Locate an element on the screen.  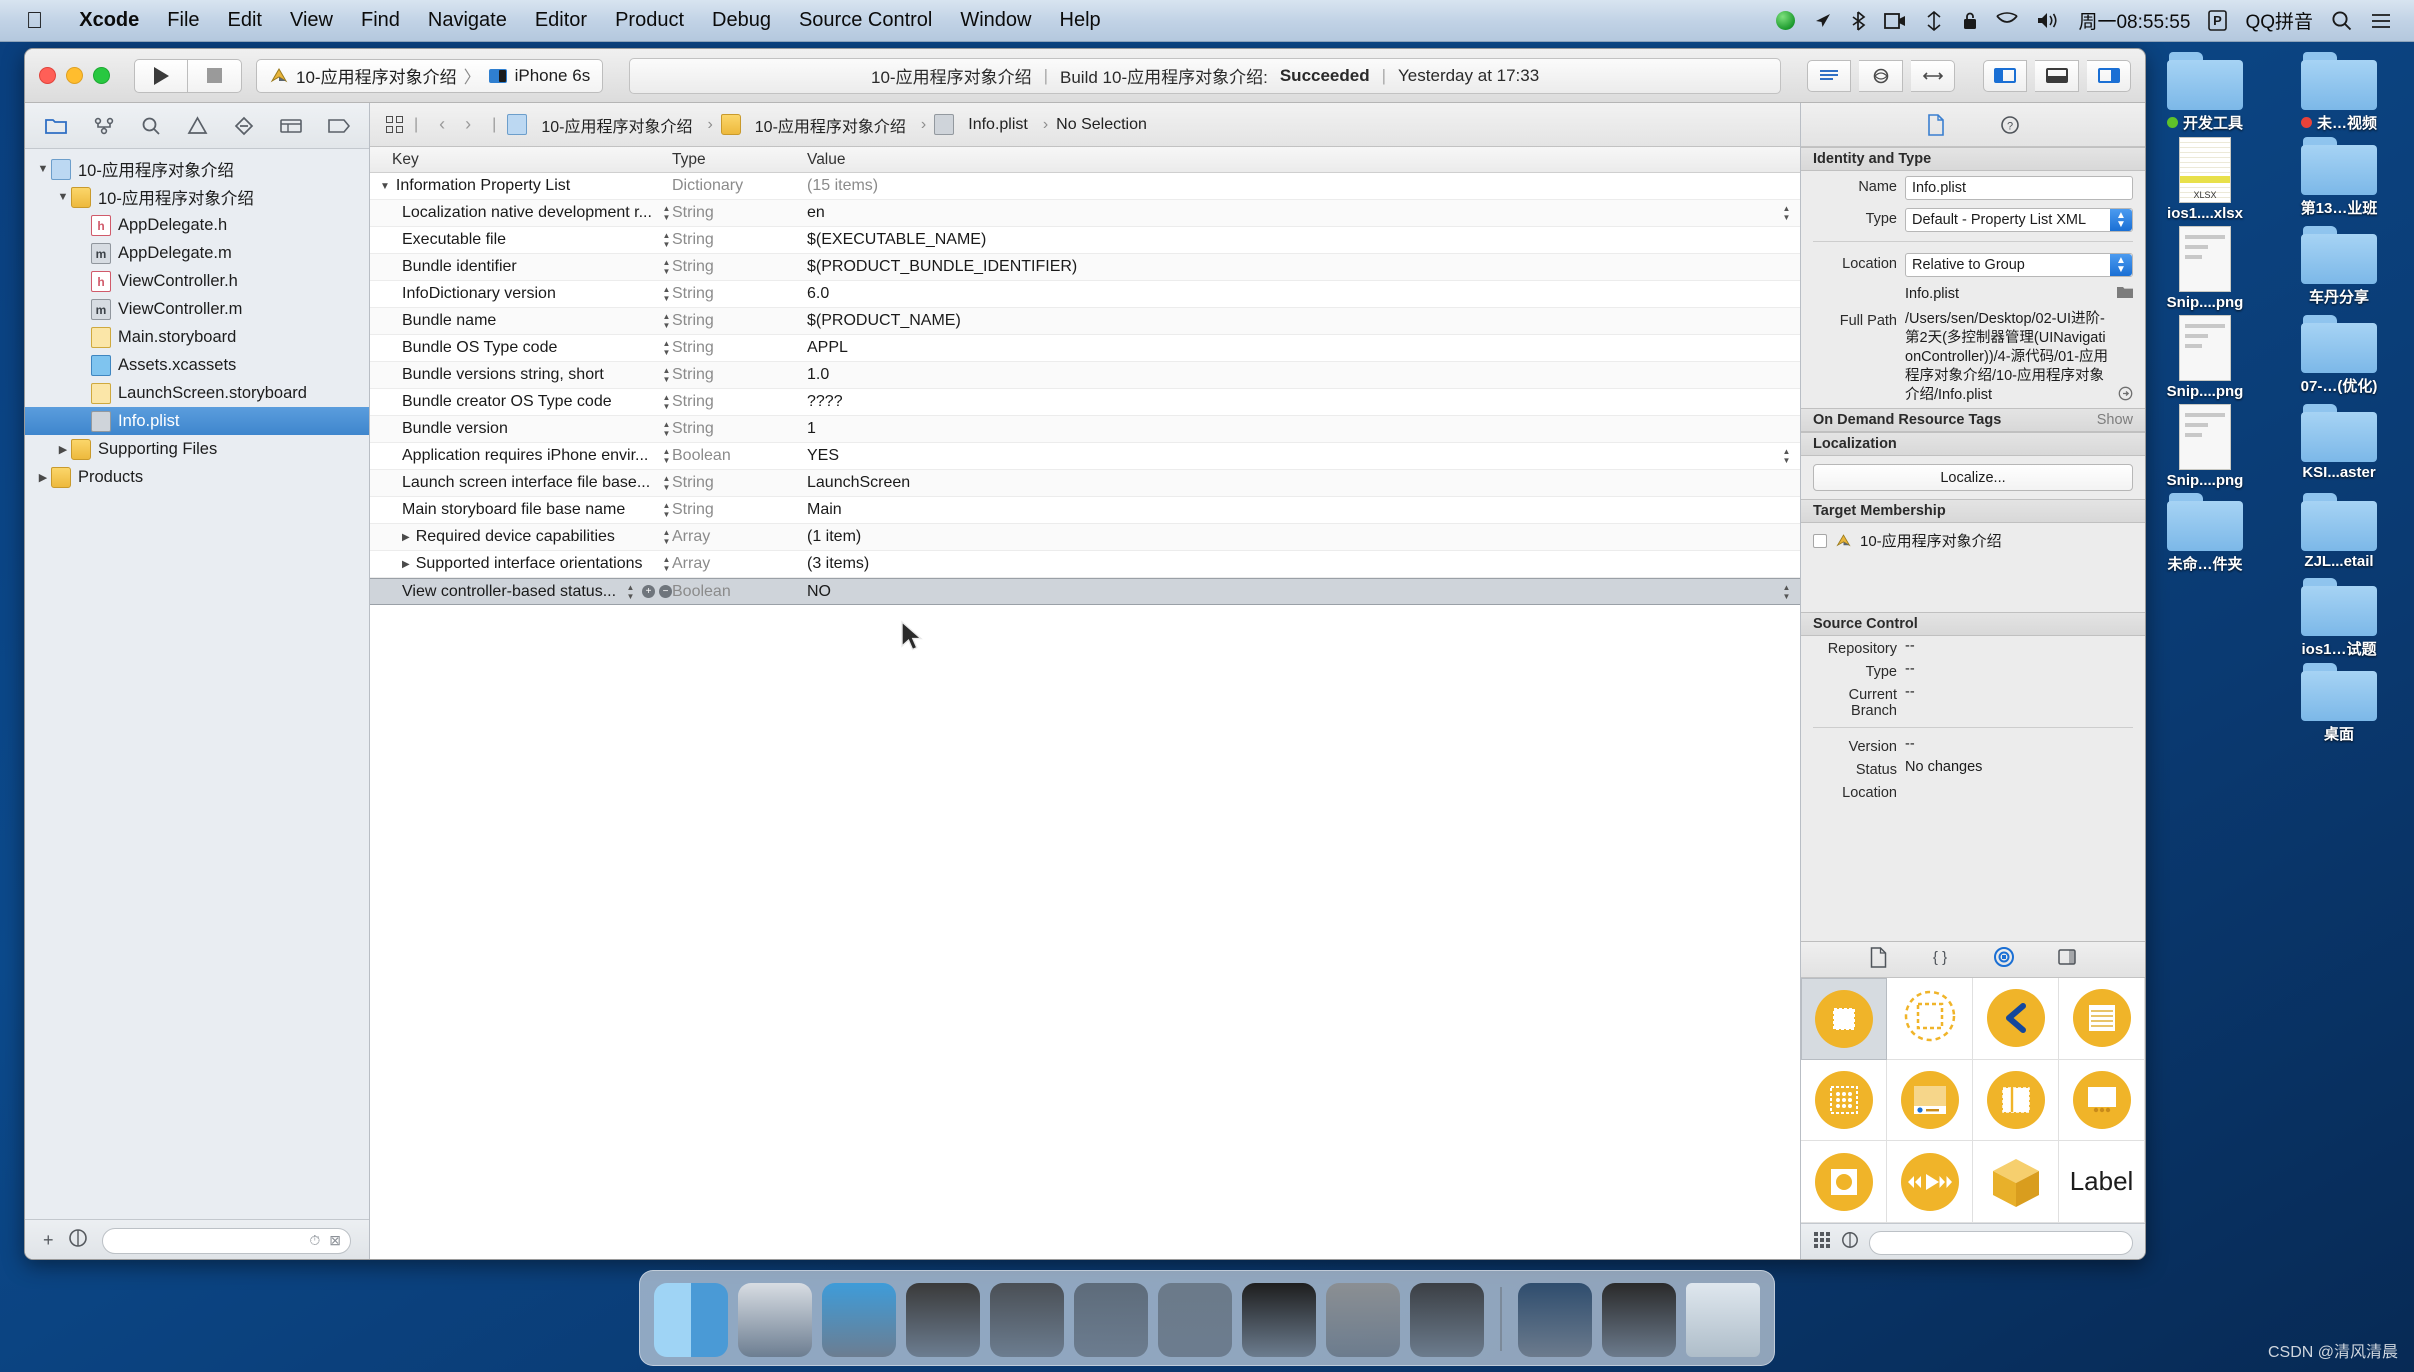
object-library-grid: Label is located at coordinates (1973, 1100).